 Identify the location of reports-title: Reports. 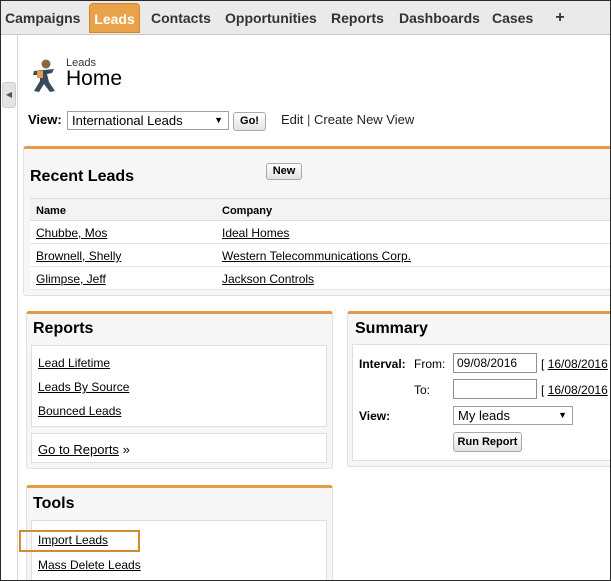
(63, 328).